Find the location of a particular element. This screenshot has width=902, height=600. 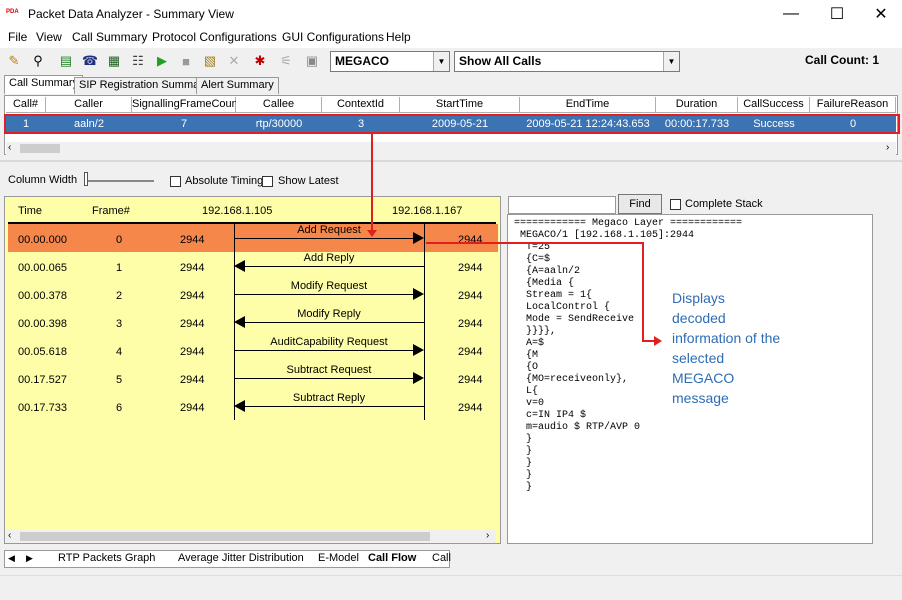

column-header: Duration is located at coordinates (697, 105).